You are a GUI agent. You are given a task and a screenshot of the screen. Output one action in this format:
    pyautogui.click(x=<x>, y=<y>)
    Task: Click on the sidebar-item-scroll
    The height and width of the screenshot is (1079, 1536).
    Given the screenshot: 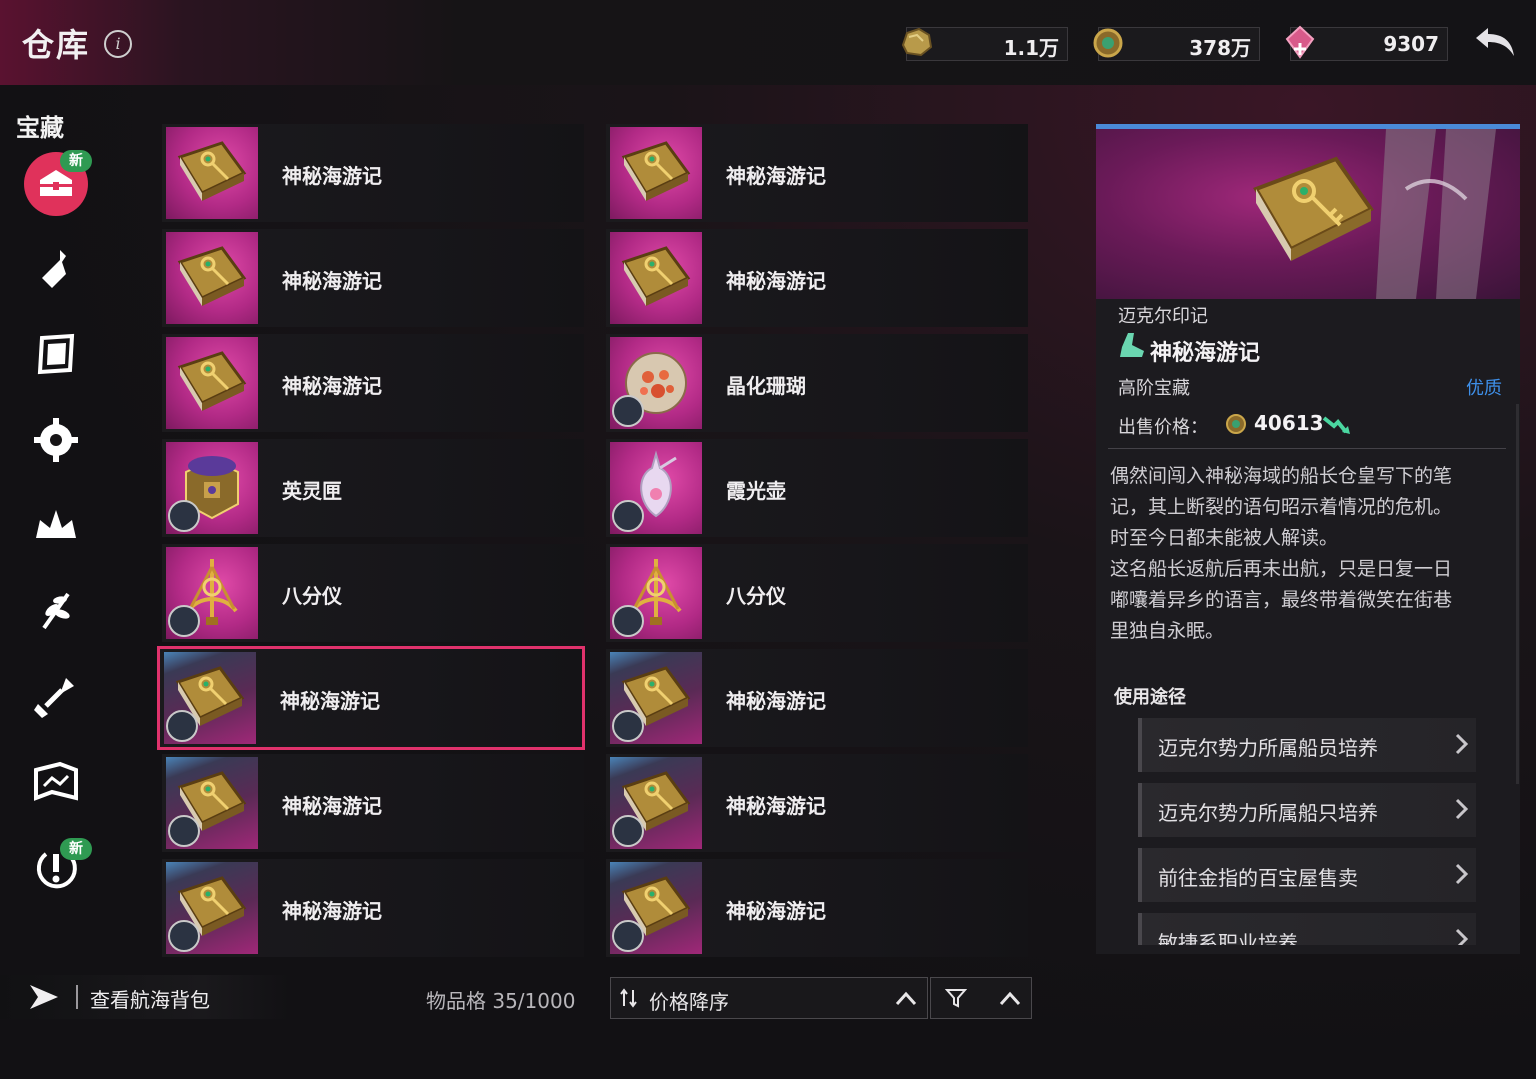 What is the action you would take?
    pyautogui.click(x=56, y=354)
    